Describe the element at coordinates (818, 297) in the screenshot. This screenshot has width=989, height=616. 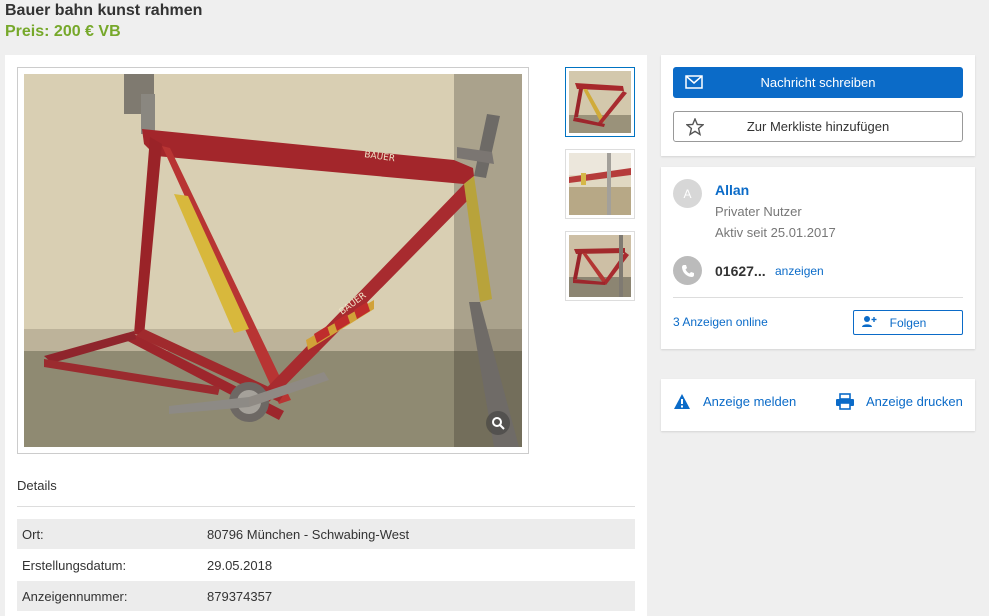
I see `seller-card-divider` at that location.